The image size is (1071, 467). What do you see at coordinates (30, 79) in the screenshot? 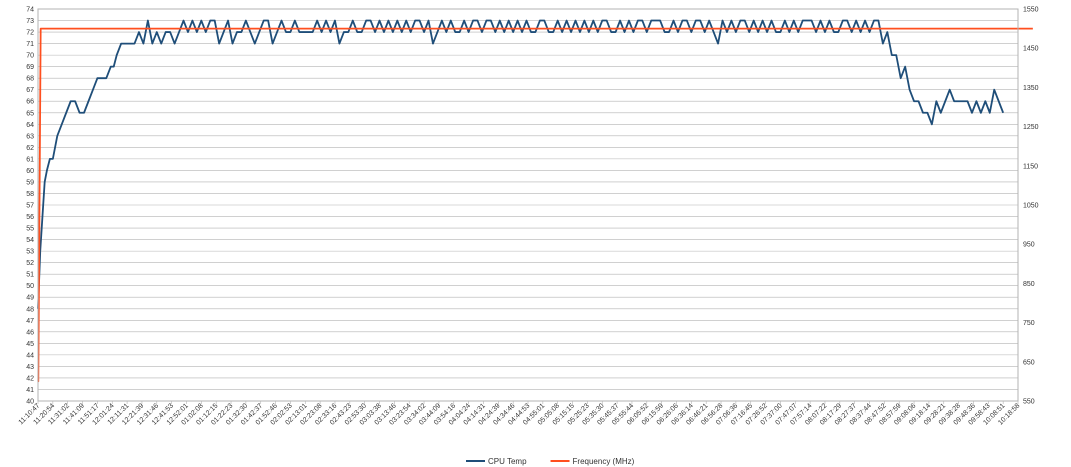
I see `left-tick-label: 68` at bounding box center [30, 79].